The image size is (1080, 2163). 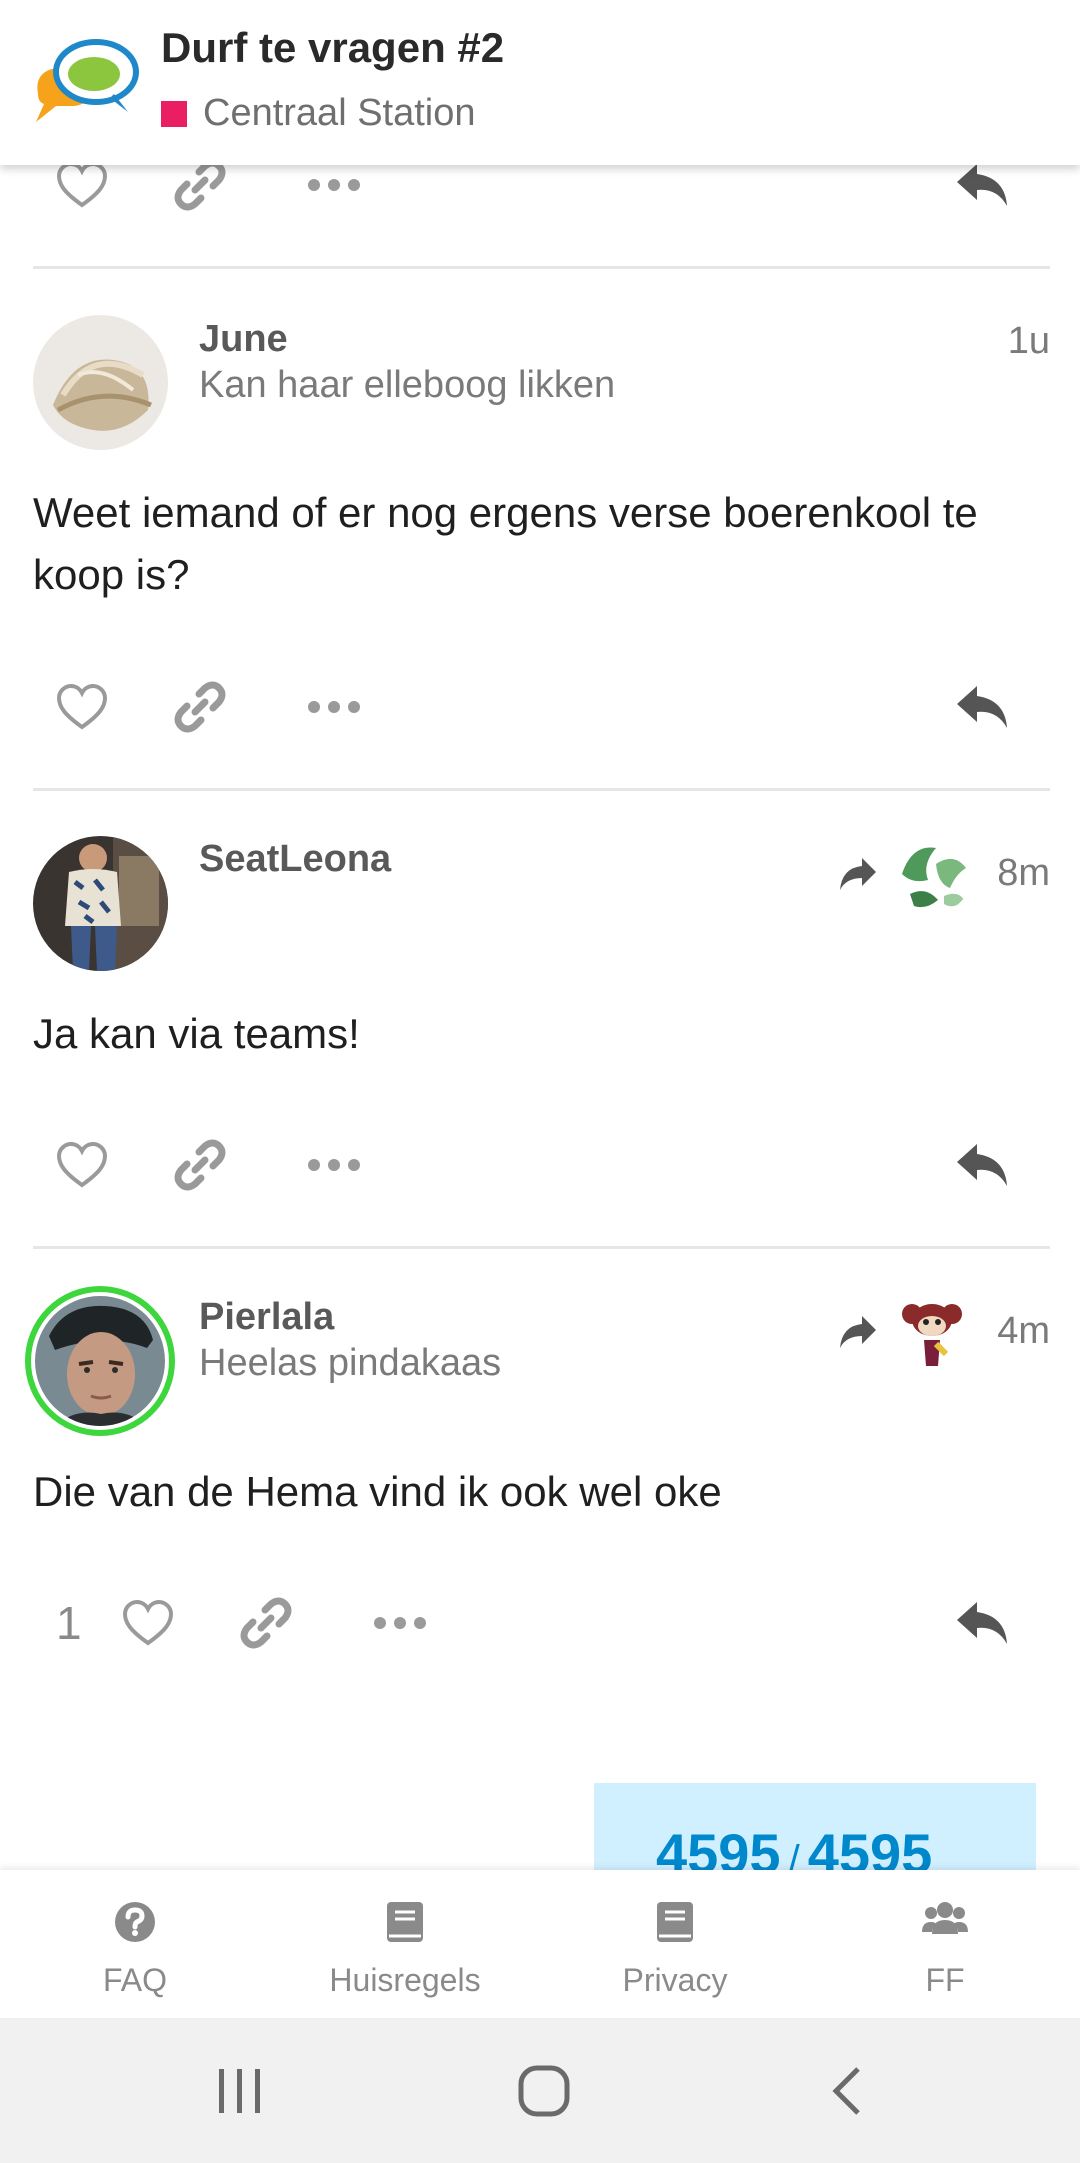 I want to click on nav-huisregels: Huisregels, so click(x=405, y=1944).